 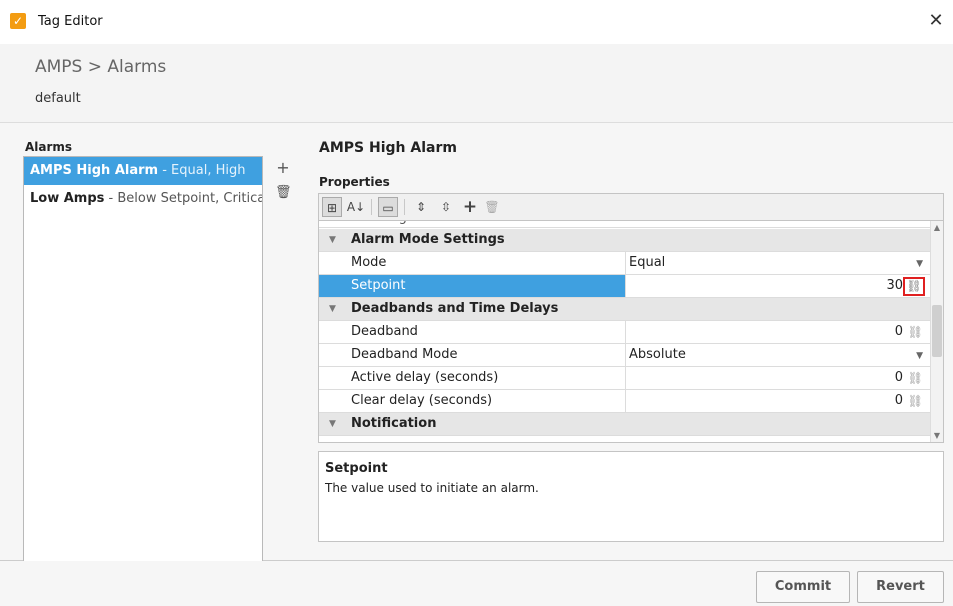 I want to click on property-value: Absolute, so click(x=657, y=354).